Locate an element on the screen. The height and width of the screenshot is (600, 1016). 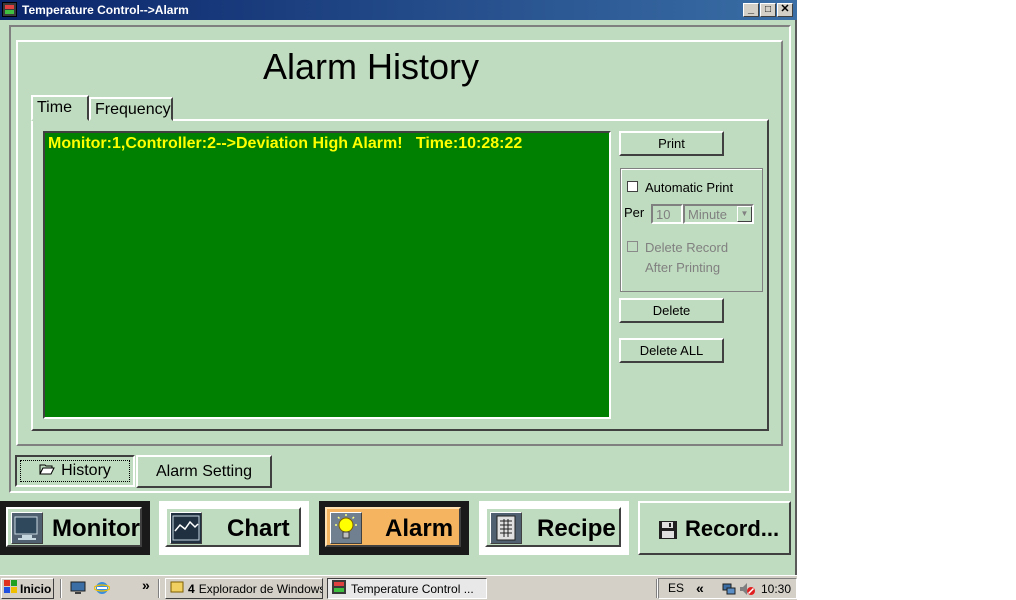
network-icon is located at coordinates (729, 590).